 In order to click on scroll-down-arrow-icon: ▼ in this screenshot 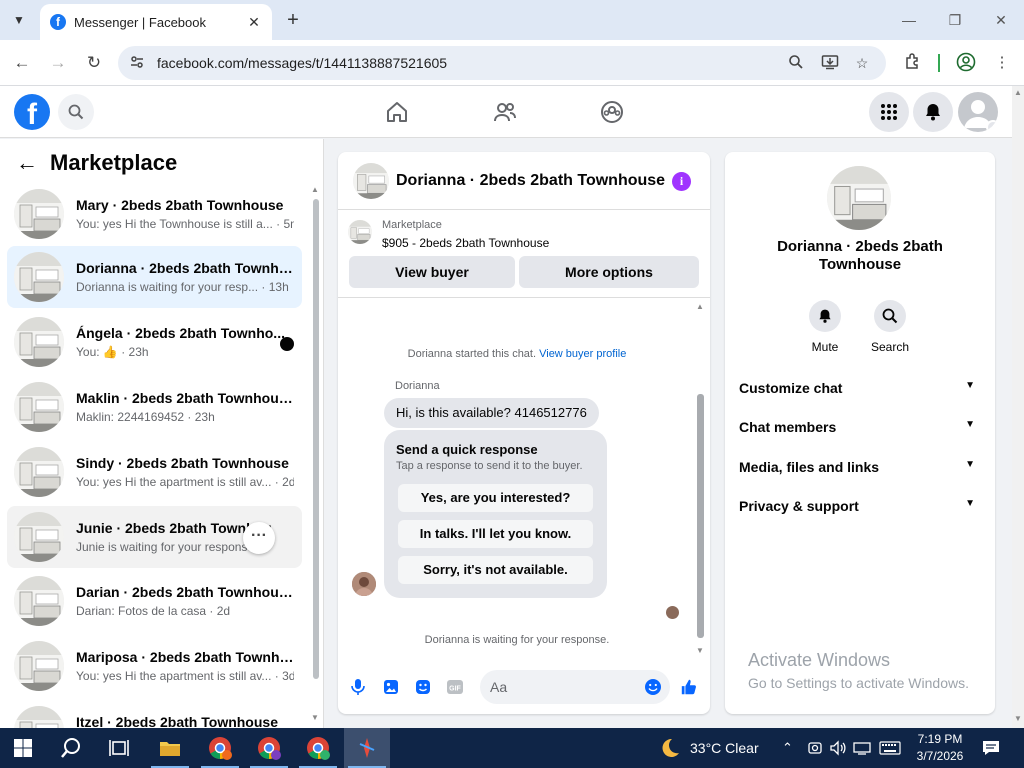, I will do `click(315, 717)`.